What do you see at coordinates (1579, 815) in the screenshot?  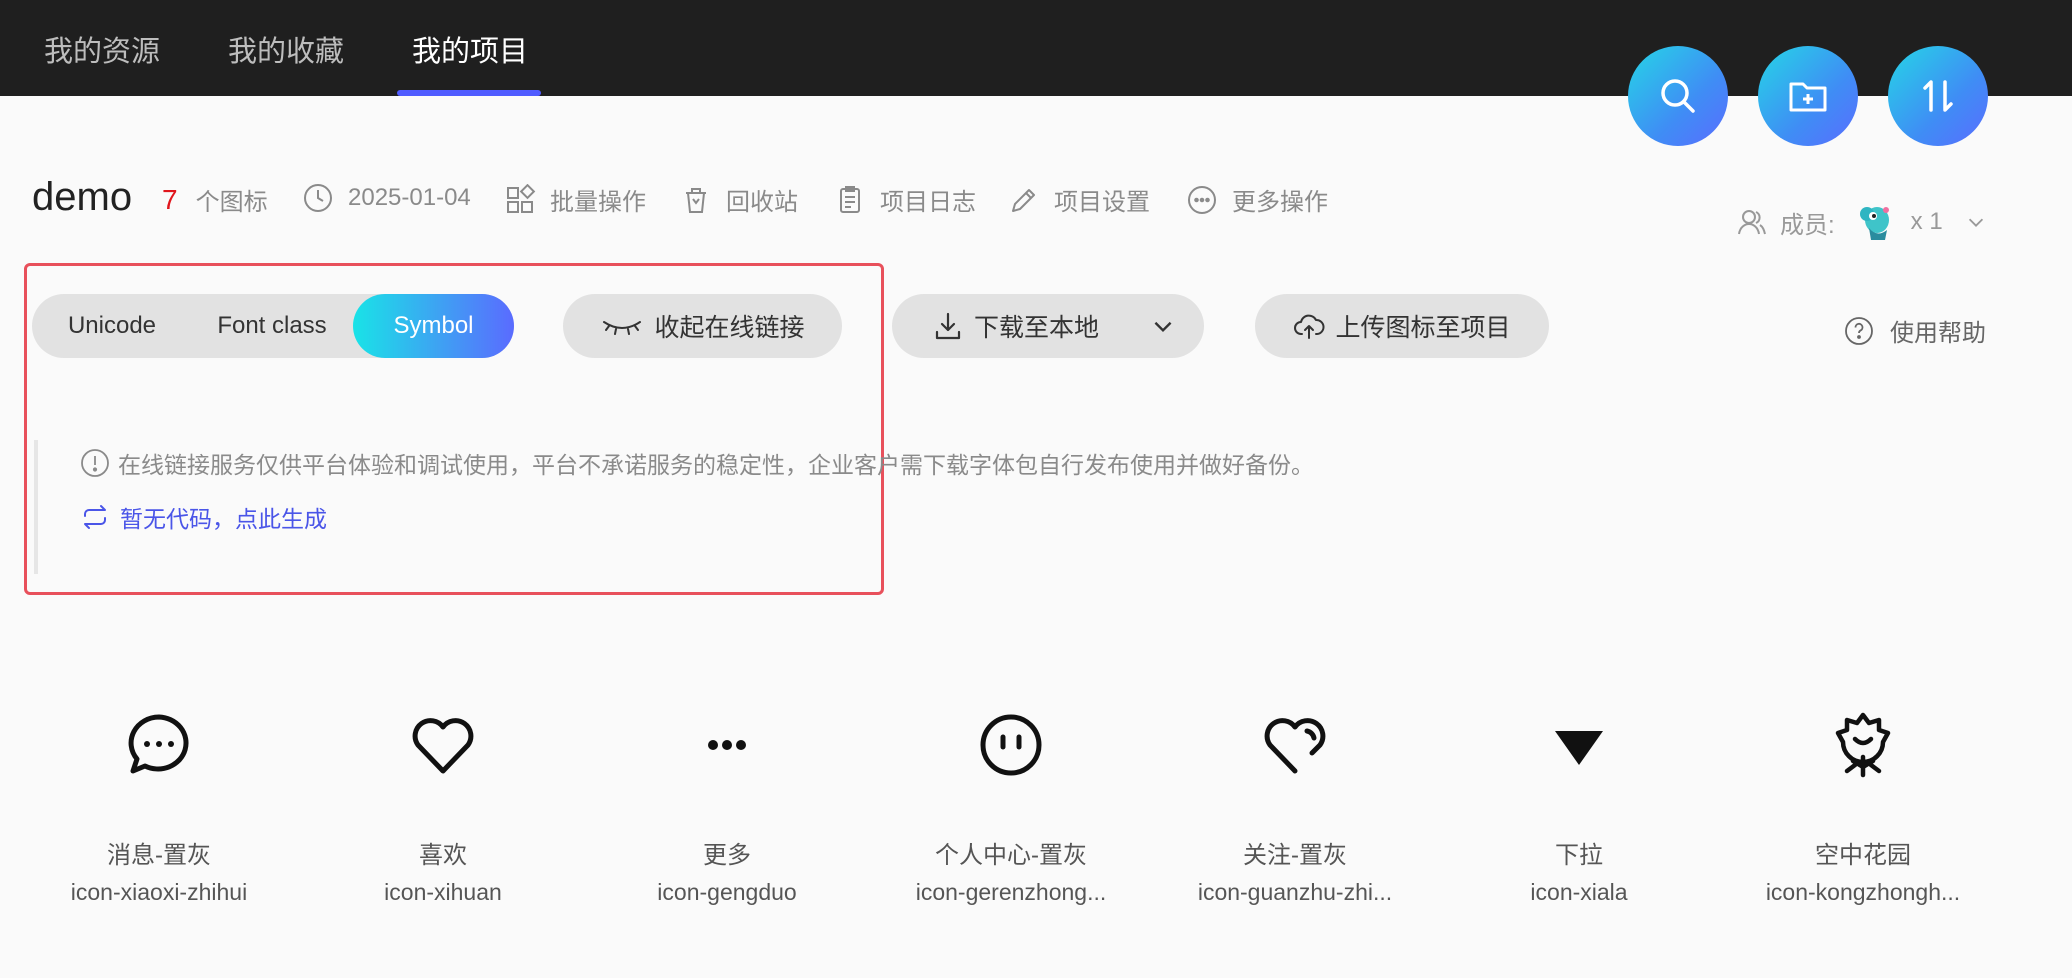 I see `icon-card: 下拉 icon-xiala` at bounding box center [1579, 815].